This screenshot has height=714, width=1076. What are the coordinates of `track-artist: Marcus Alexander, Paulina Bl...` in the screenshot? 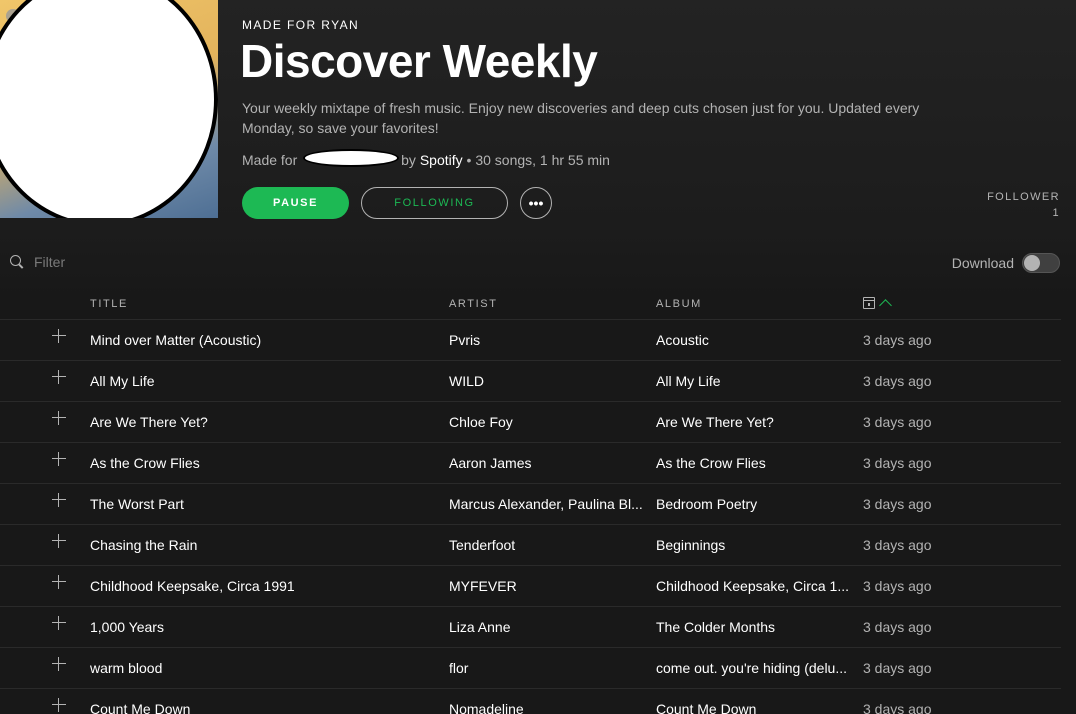 It's located at (546, 504).